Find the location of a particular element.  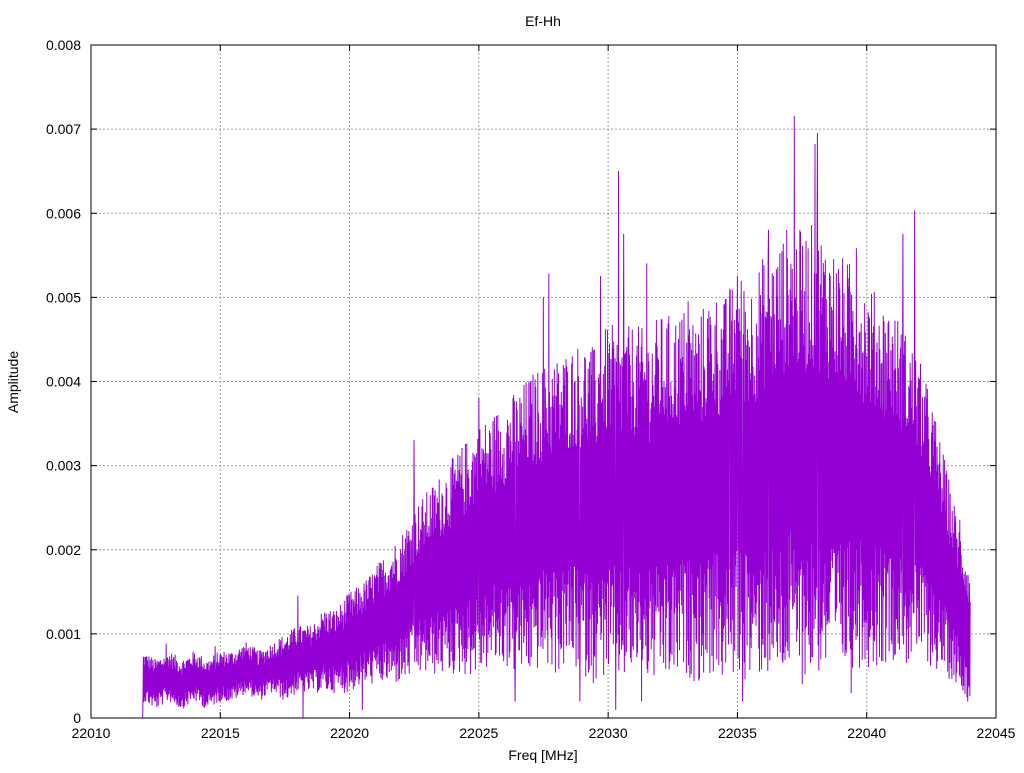

x-tick-label: 22010 is located at coordinates (91, 733).